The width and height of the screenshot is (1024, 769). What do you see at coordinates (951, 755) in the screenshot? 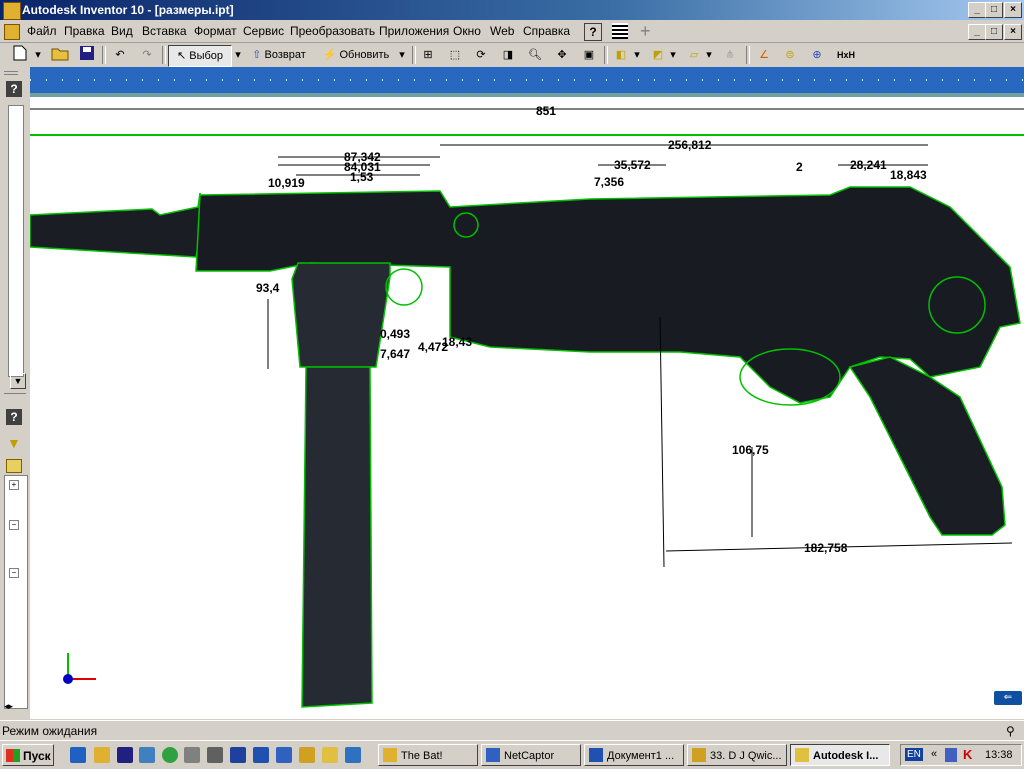
I see `network-icon` at bounding box center [951, 755].